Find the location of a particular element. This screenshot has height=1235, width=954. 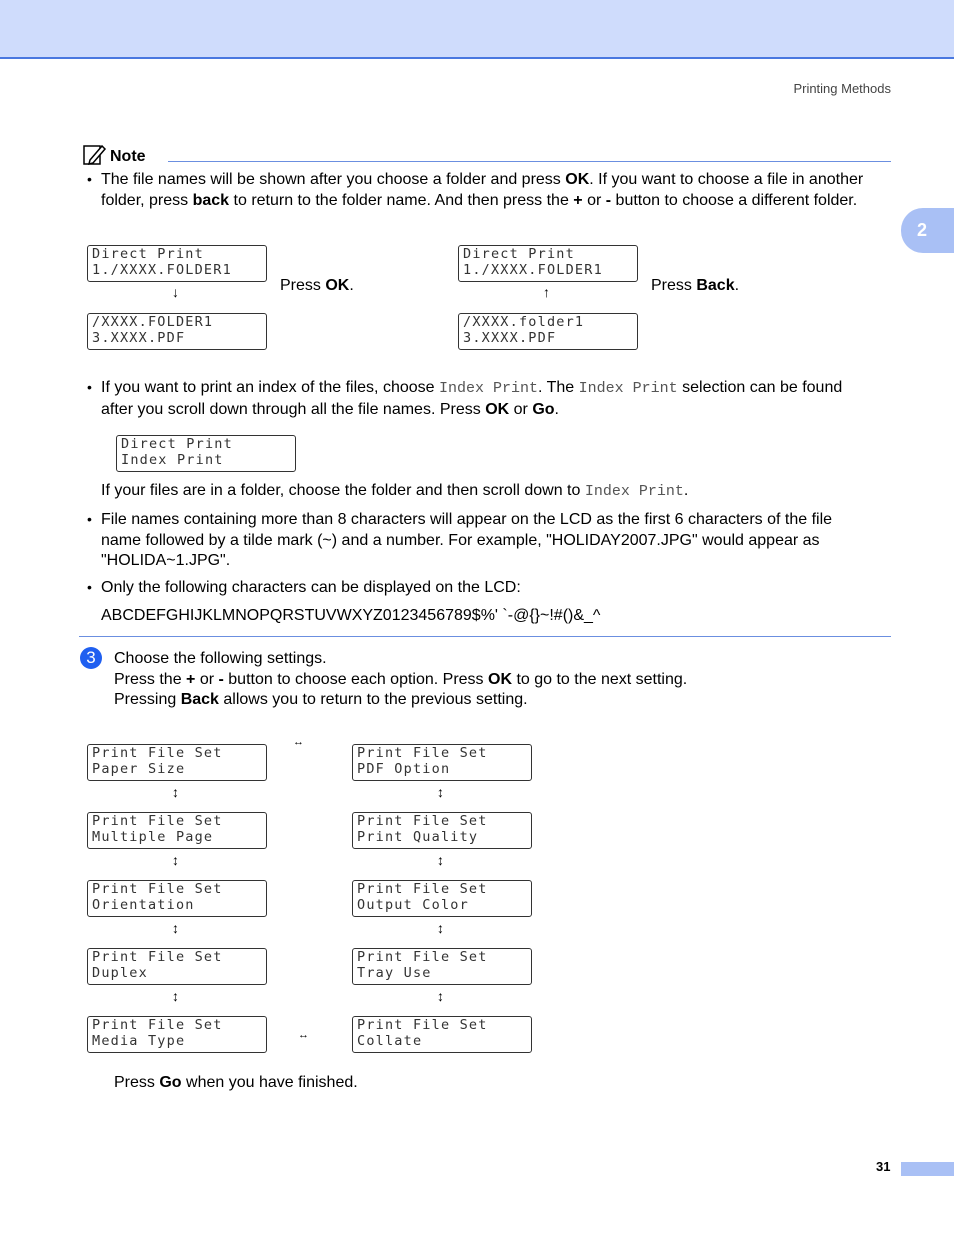

lcd-line: Orientation is located at coordinates (143, 904).